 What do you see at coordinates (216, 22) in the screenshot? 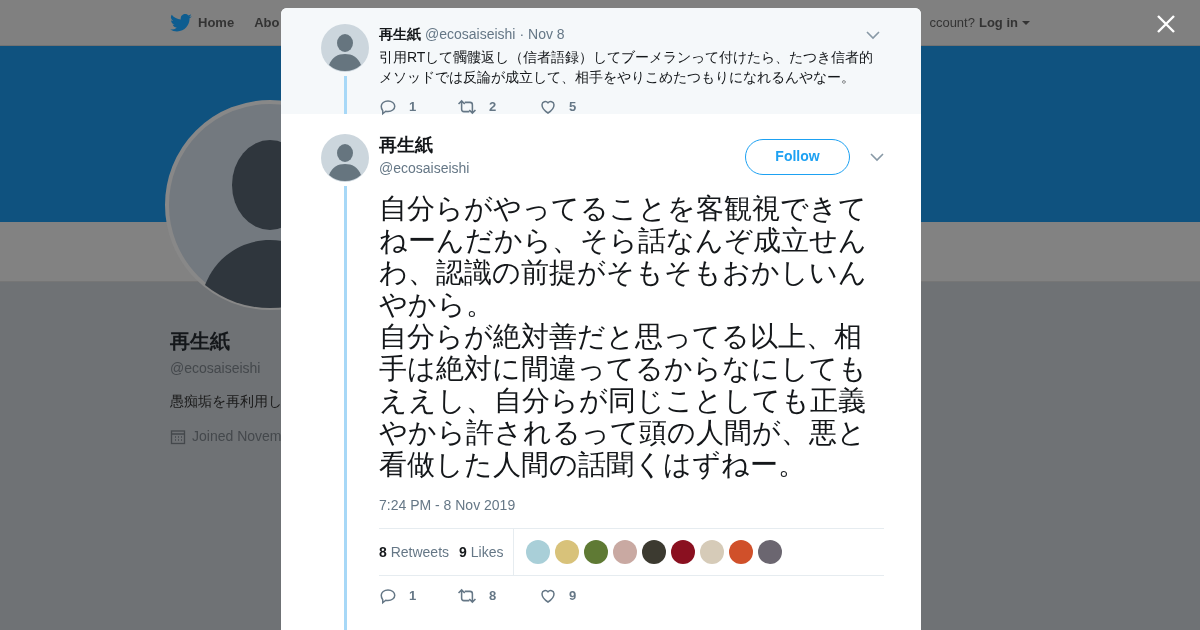
I see `nav-link: Home` at bounding box center [216, 22].